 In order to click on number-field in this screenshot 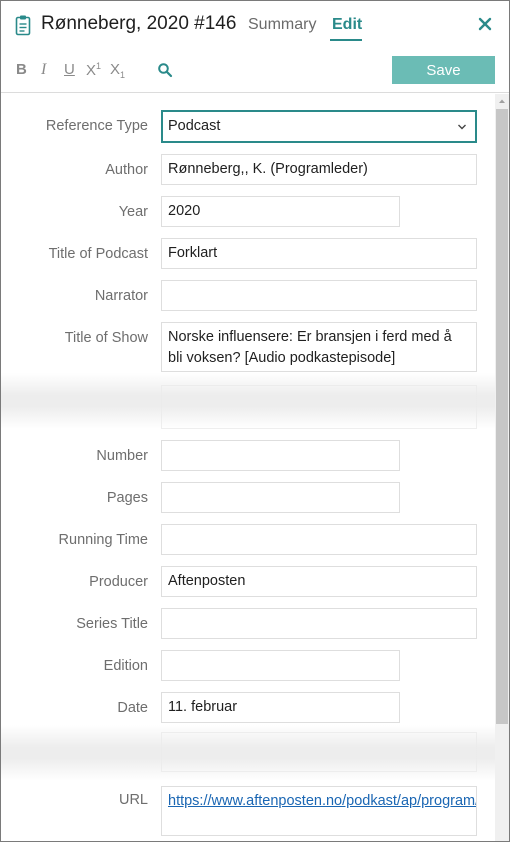, I will do `click(280, 455)`.